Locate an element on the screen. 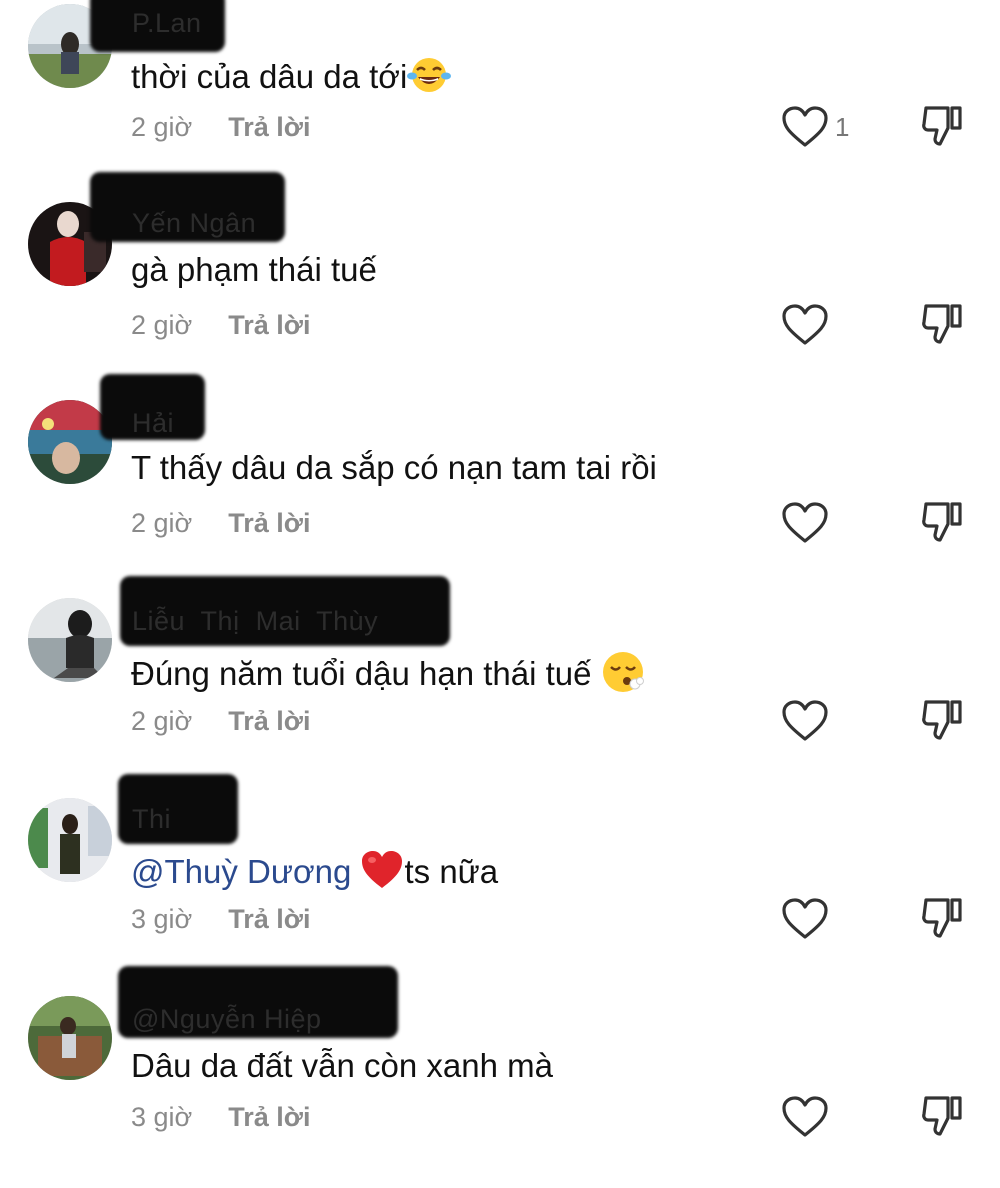 This screenshot has height=1188, width=1000. comment-body: Dâu da đất vẫn còn xanh mà is located at coordinates (342, 1065).